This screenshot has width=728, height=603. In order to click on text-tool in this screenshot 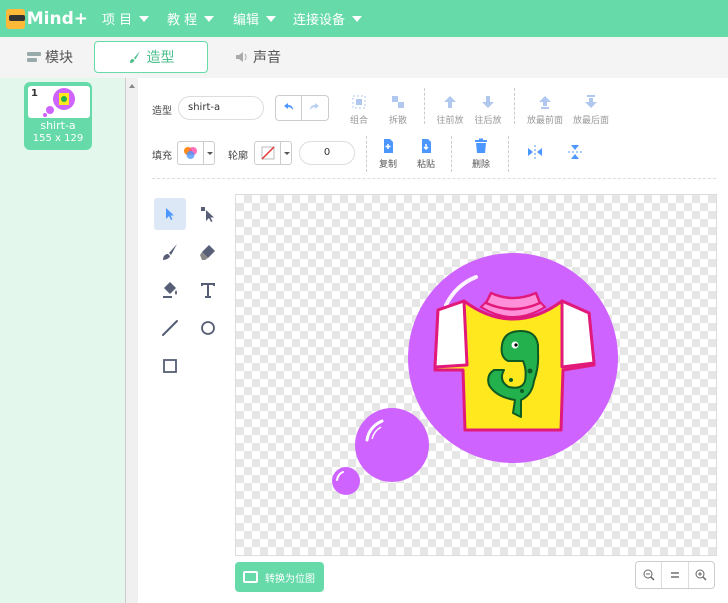, I will do `click(208, 290)`.